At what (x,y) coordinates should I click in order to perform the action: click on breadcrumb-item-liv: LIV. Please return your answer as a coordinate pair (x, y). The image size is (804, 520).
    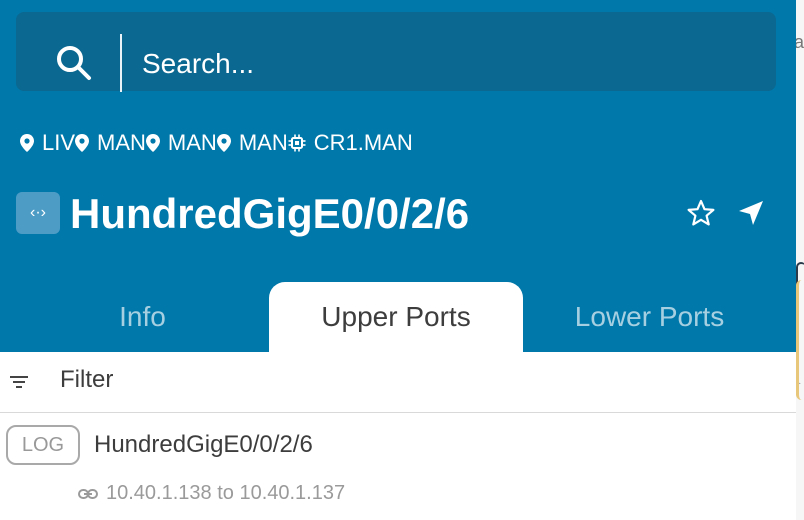
    Looking at the image, I should click on (47, 143).